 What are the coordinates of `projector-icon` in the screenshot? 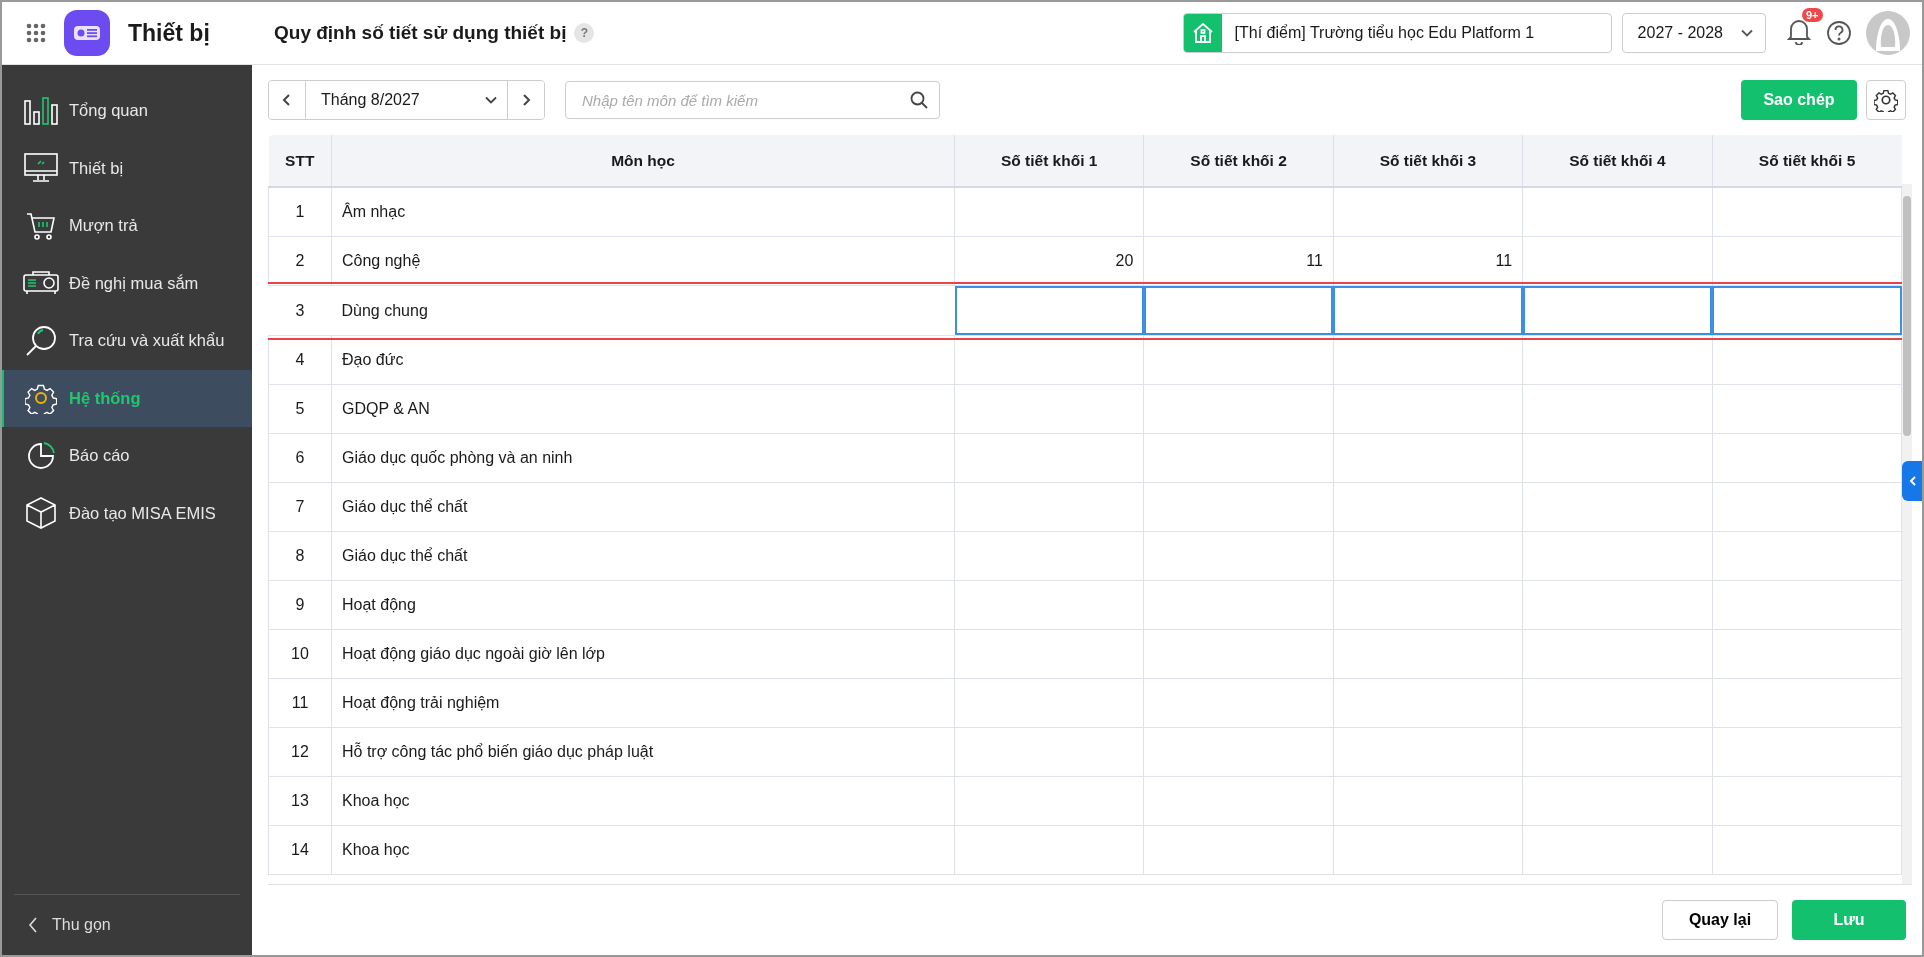 It's located at (41, 283).